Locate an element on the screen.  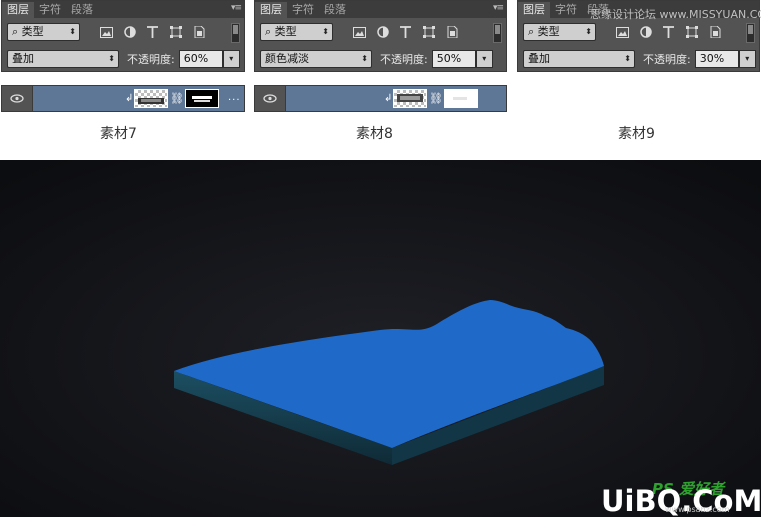
blend-row: 叠加 ⬍ 不透明度: 60% ▾ is located at coordinates (123, 59).